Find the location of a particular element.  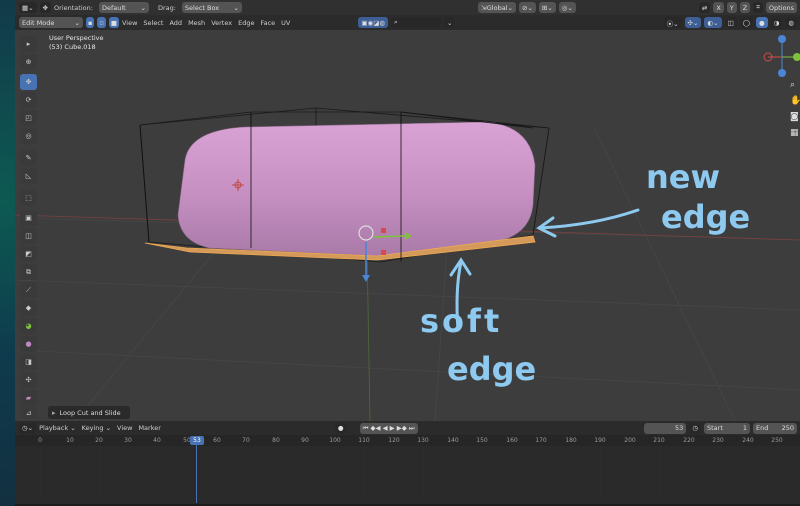

frame-tick: 180 is located at coordinates (571, 440).